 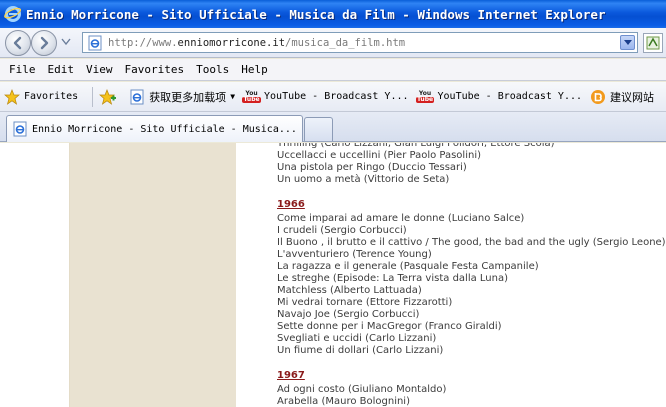 What do you see at coordinates (51, 96) in the screenshot?
I see `favorites-label: Favorites` at bounding box center [51, 96].